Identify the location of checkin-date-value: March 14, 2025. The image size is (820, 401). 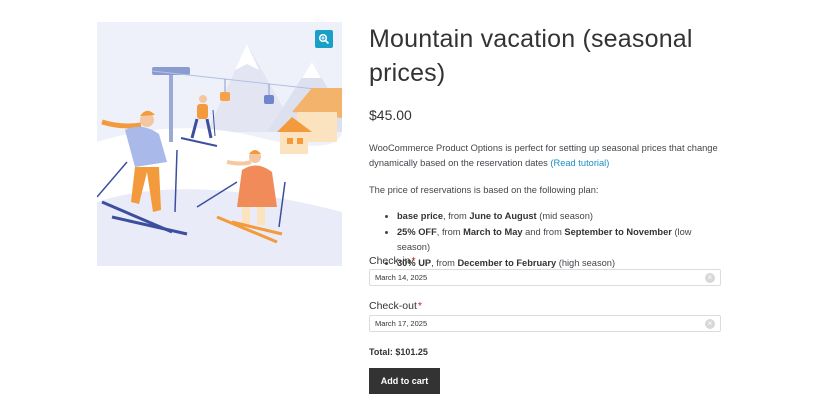
(401, 277).